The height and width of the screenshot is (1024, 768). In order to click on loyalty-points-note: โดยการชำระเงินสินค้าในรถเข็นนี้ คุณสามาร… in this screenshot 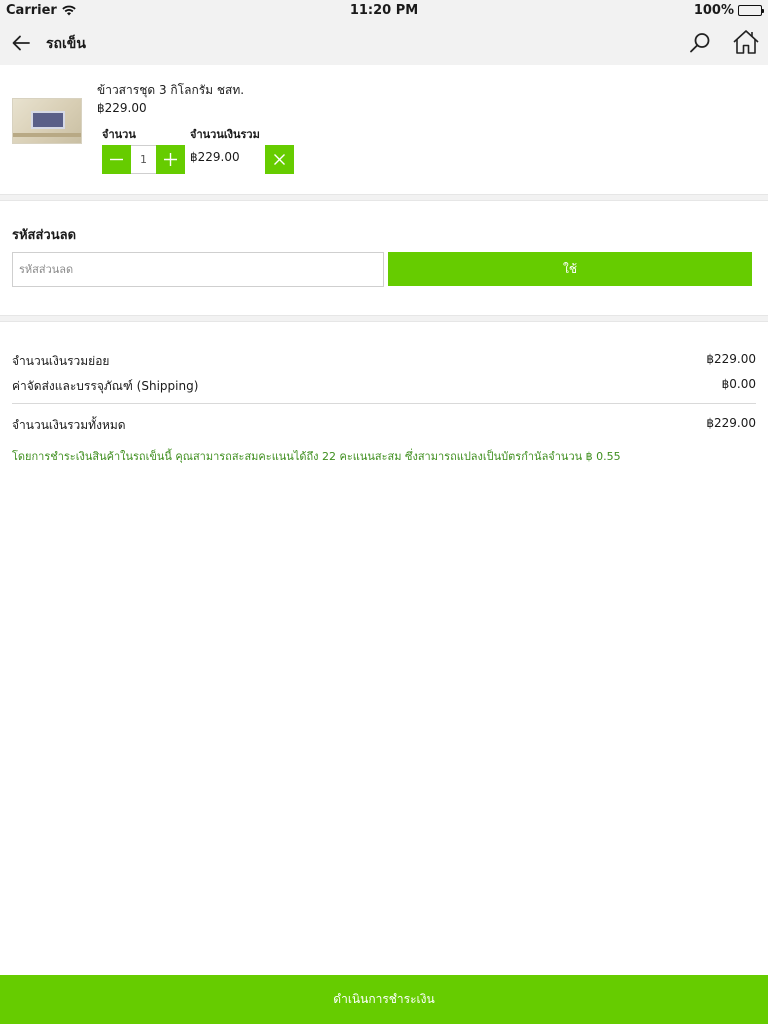, I will do `click(316, 456)`.